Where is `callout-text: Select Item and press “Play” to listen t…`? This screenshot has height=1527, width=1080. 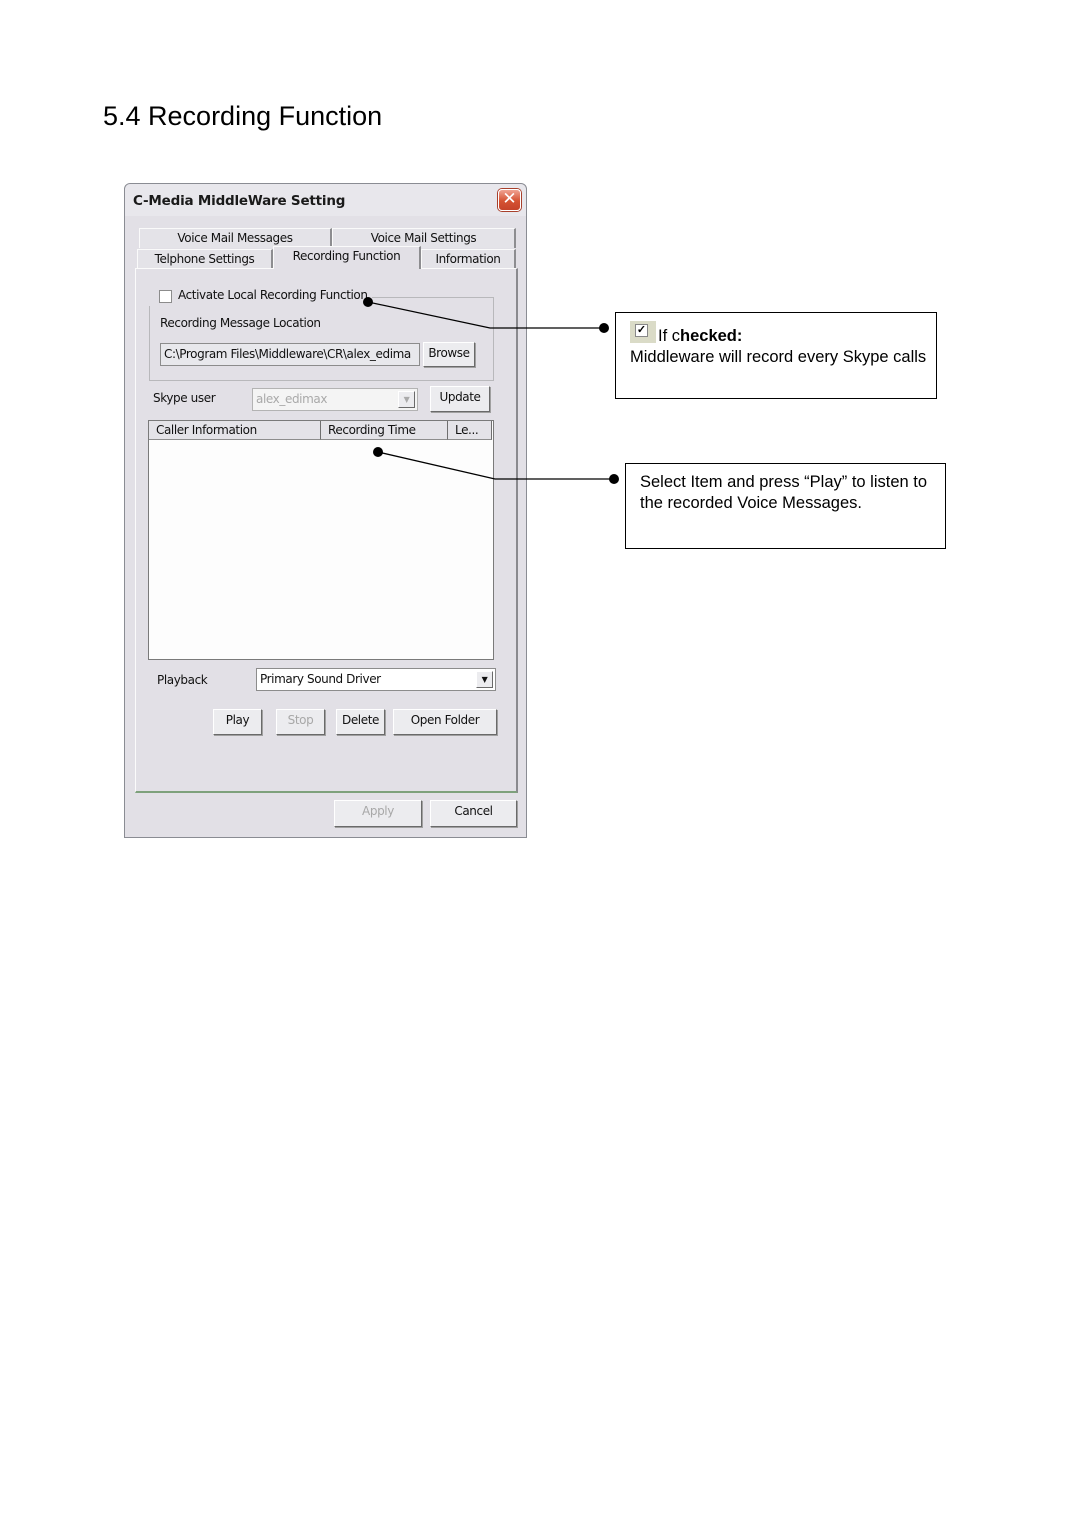
callout-text: Select Item and press “Play” to listen t… is located at coordinates (784, 492).